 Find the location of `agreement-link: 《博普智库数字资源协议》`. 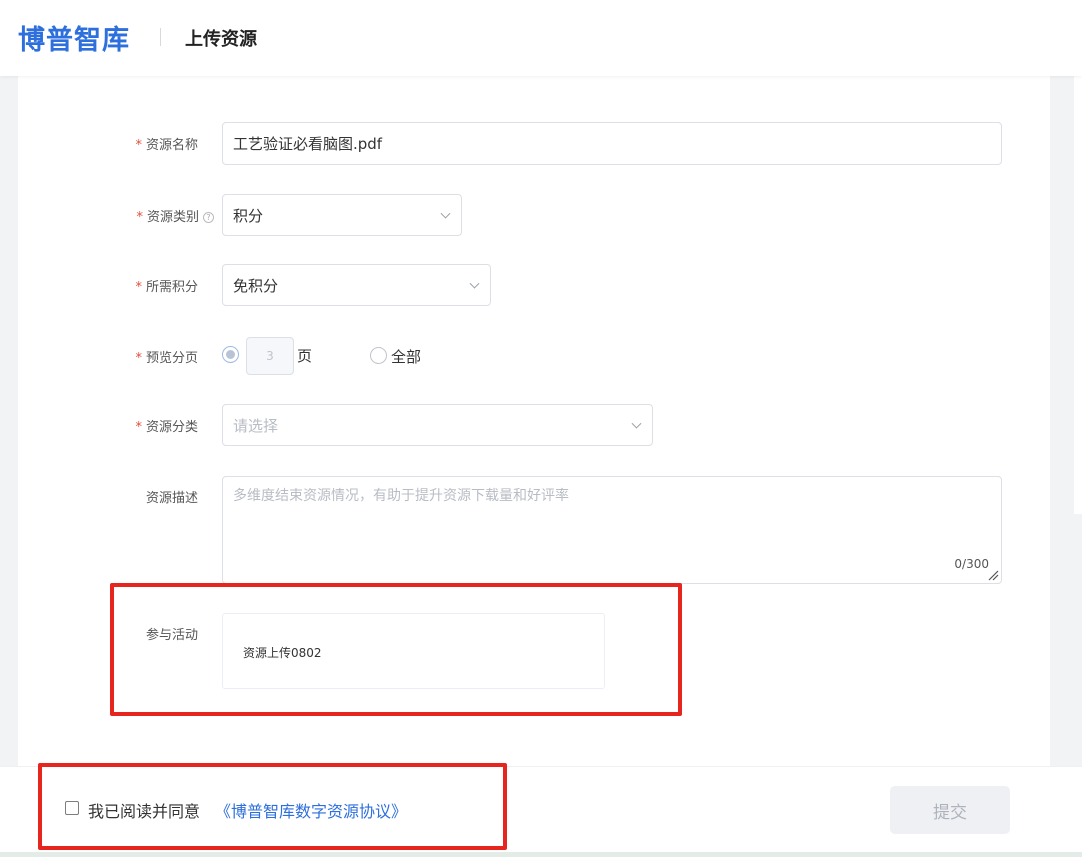

agreement-link: 《博普智库数字资源协议》 is located at coordinates (311, 810).